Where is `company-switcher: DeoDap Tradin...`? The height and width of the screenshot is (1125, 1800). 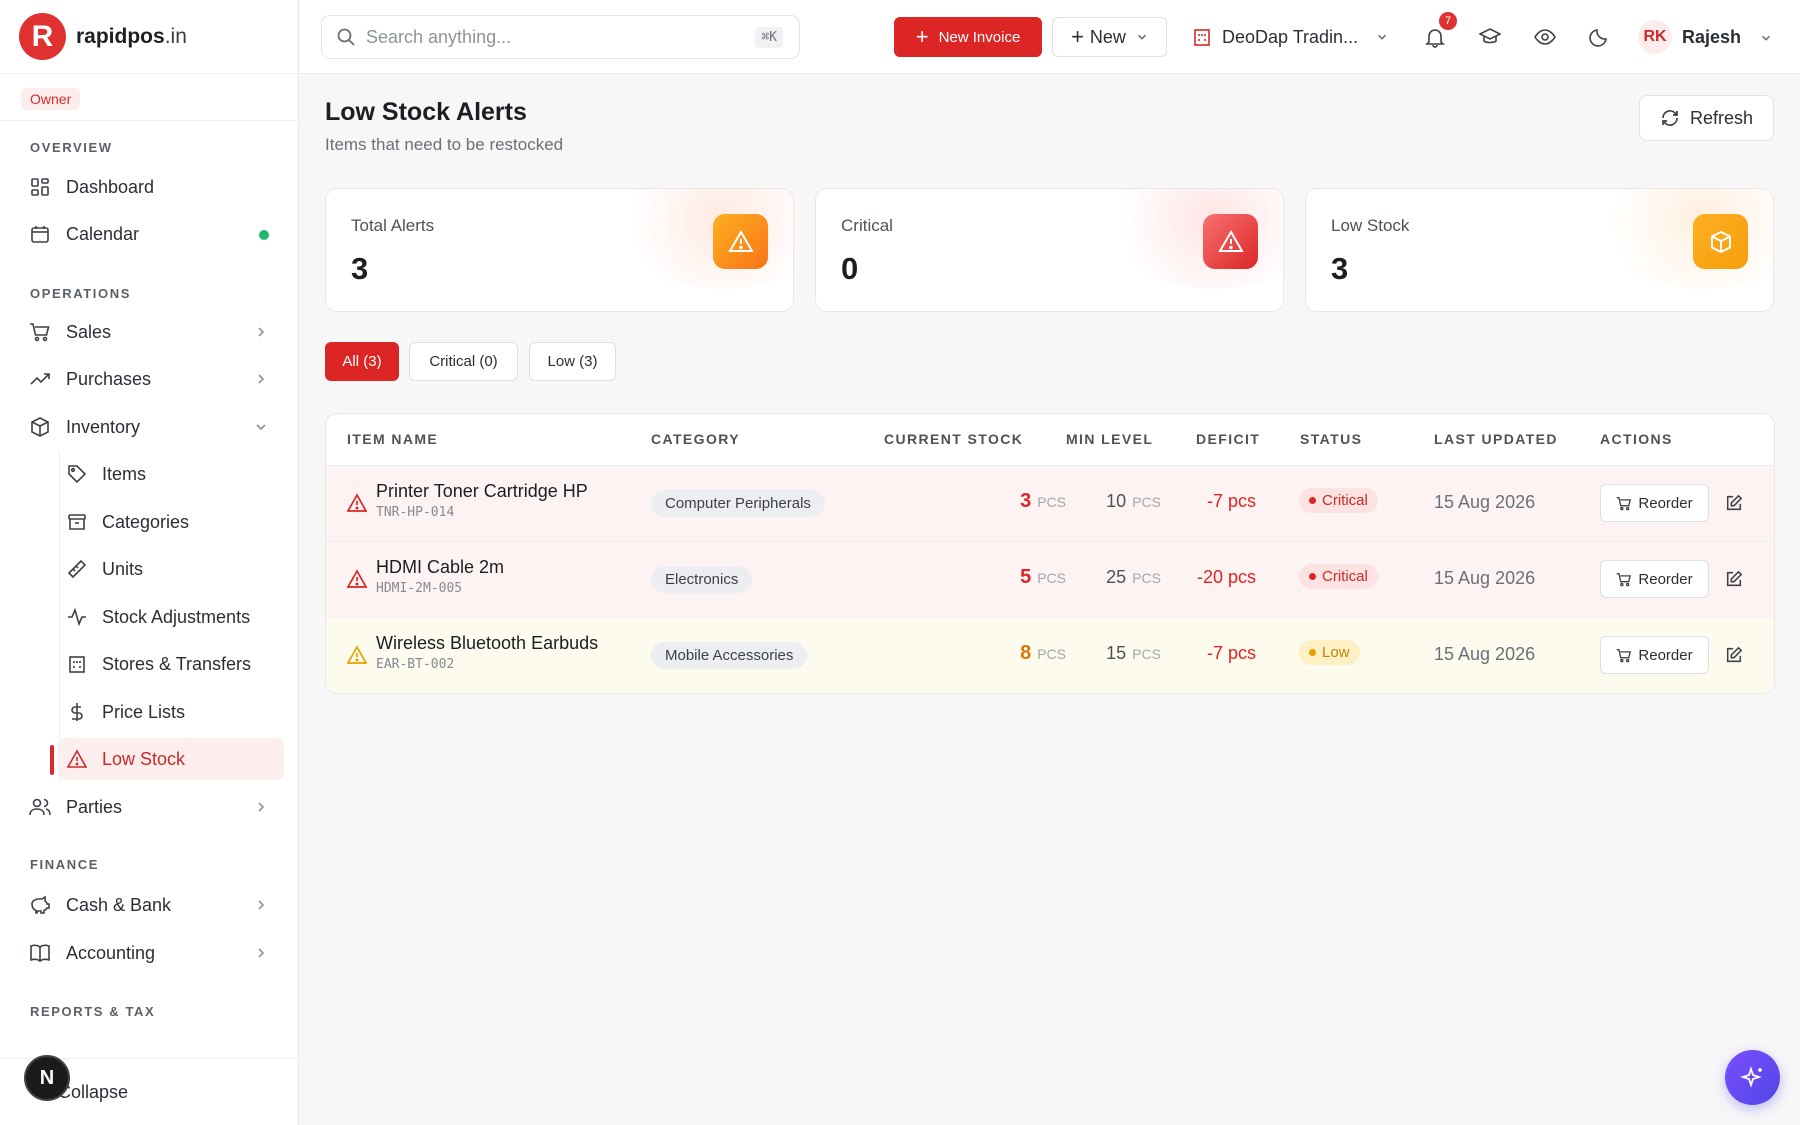
company-switcher: DeoDap Tradin... is located at coordinates (1290, 37).